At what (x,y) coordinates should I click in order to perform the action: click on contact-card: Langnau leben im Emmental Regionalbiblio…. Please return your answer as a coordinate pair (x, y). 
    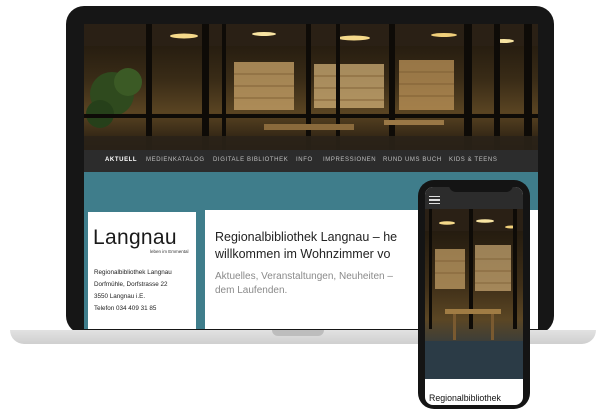
    Looking at the image, I should click on (142, 270).